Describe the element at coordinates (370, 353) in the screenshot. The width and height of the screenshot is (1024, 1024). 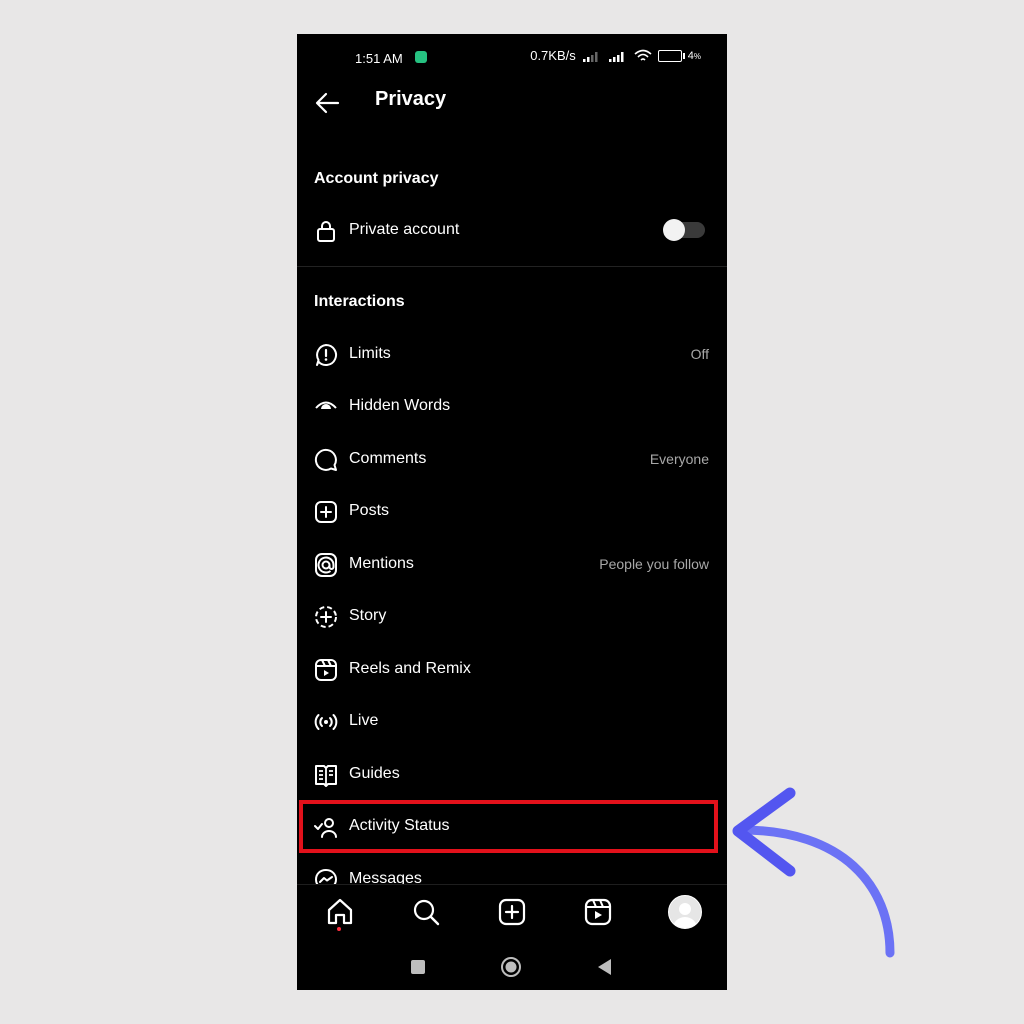
I see `limits-label: Limits` at that location.